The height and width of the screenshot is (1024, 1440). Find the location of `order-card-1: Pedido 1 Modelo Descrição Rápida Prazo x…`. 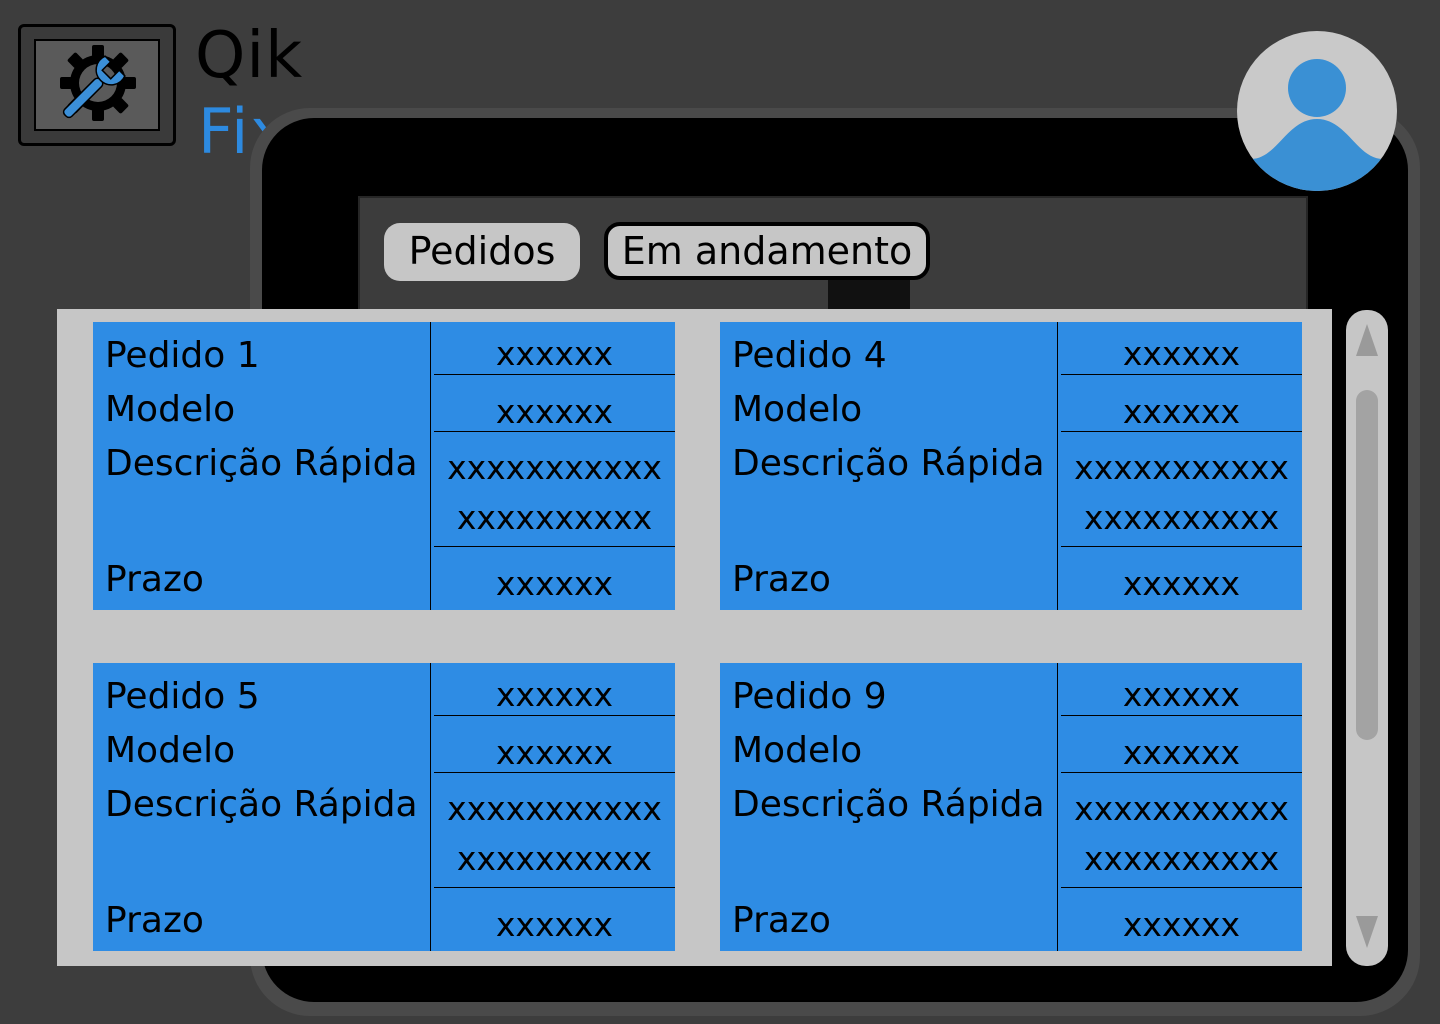

order-card-1: Pedido 1 Modelo Descrição Rápida Prazo x… is located at coordinates (384, 466).